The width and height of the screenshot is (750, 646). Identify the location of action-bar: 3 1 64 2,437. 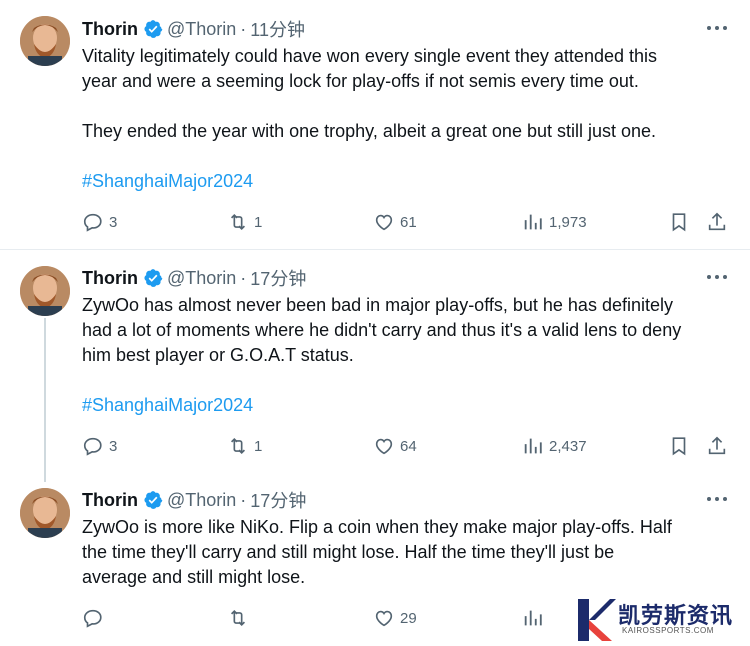
(407, 446).